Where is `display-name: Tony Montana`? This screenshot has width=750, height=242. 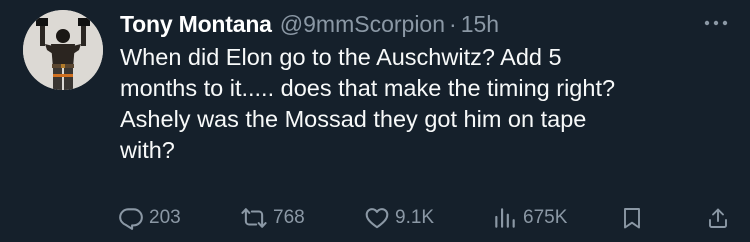
display-name: Tony Montana is located at coordinates (196, 24).